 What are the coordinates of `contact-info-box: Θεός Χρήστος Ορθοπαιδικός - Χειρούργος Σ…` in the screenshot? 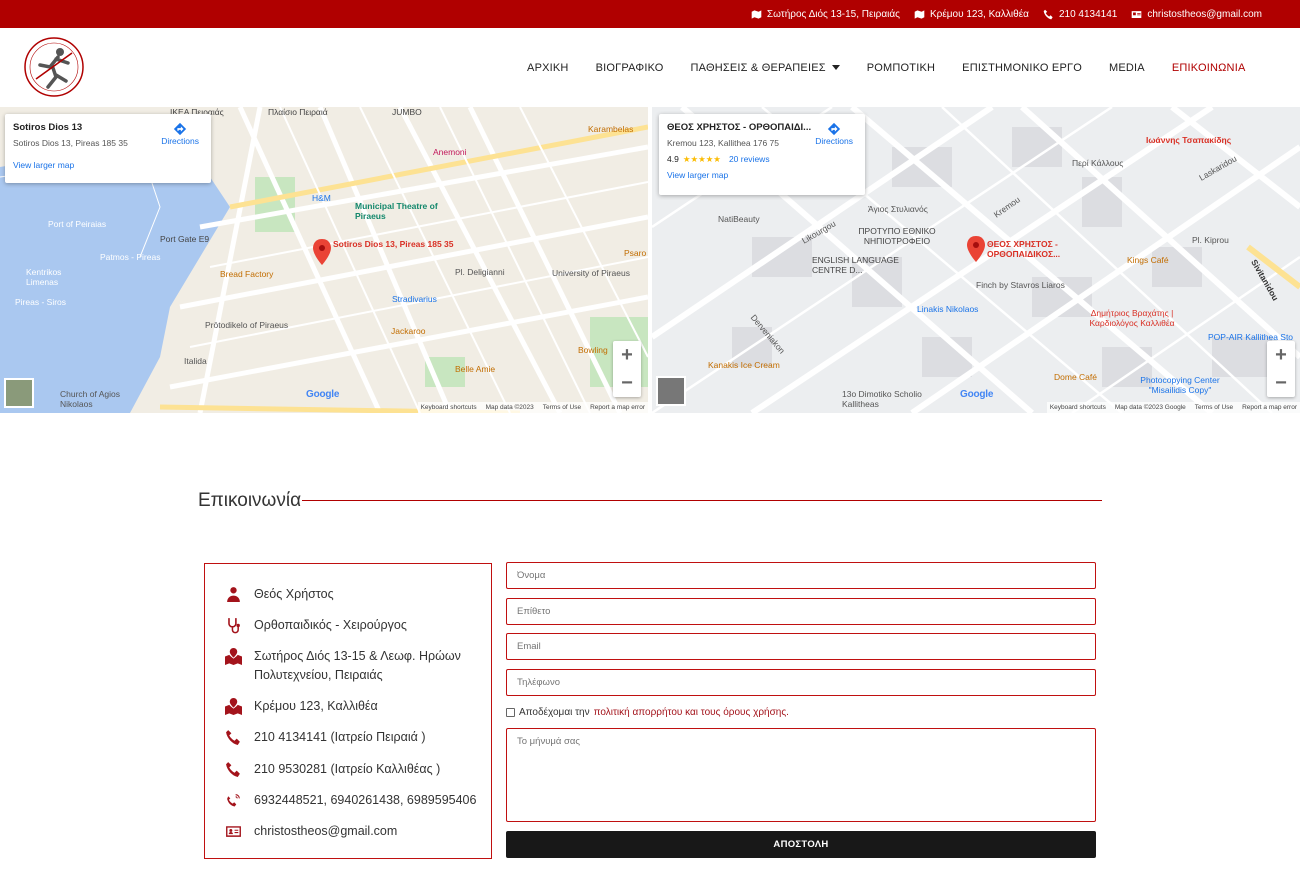 It's located at (348, 711).